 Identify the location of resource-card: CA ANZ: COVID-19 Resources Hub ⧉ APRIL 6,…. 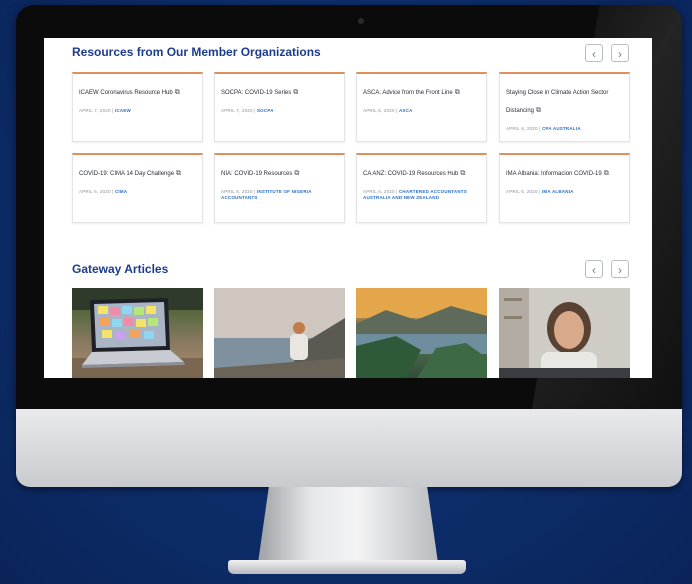
(421, 188).